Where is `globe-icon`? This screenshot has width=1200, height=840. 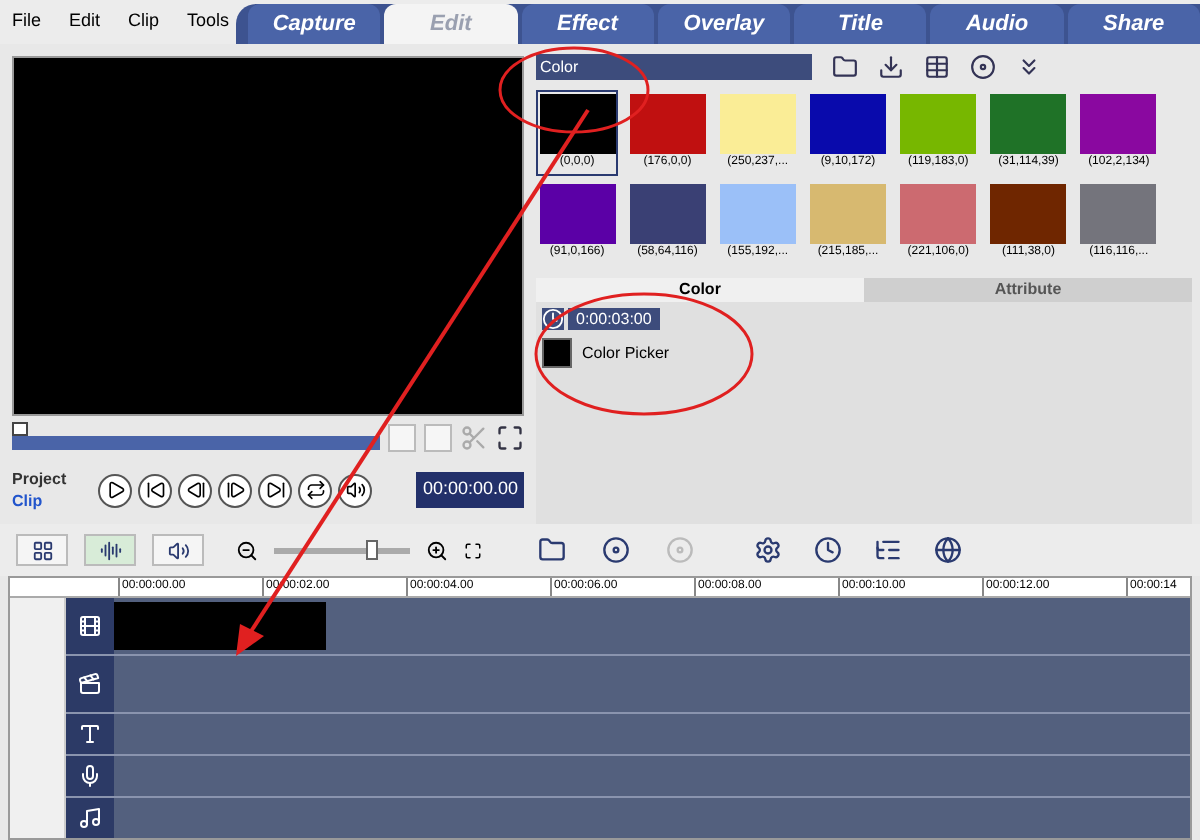 globe-icon is located at coordinates (948, 550).